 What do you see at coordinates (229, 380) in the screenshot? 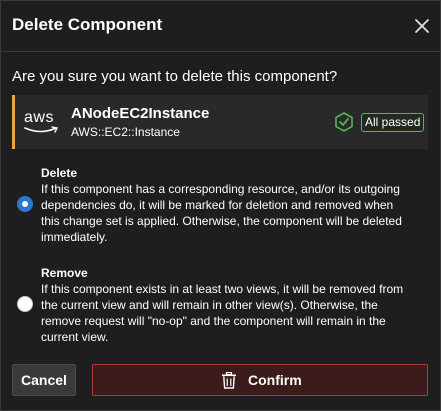
I see `trash-icon` at bounding box center [229, 380].